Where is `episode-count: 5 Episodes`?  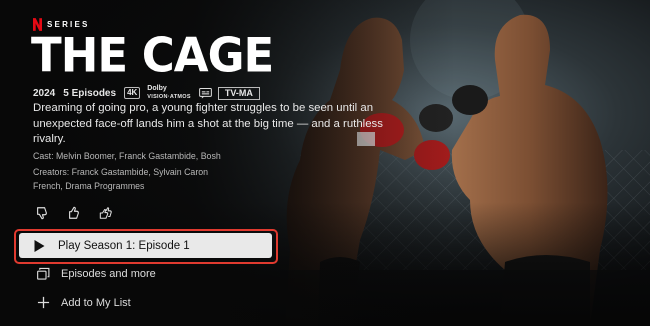
episode-count: 5 Episodes is located at coordinates (90, 93).